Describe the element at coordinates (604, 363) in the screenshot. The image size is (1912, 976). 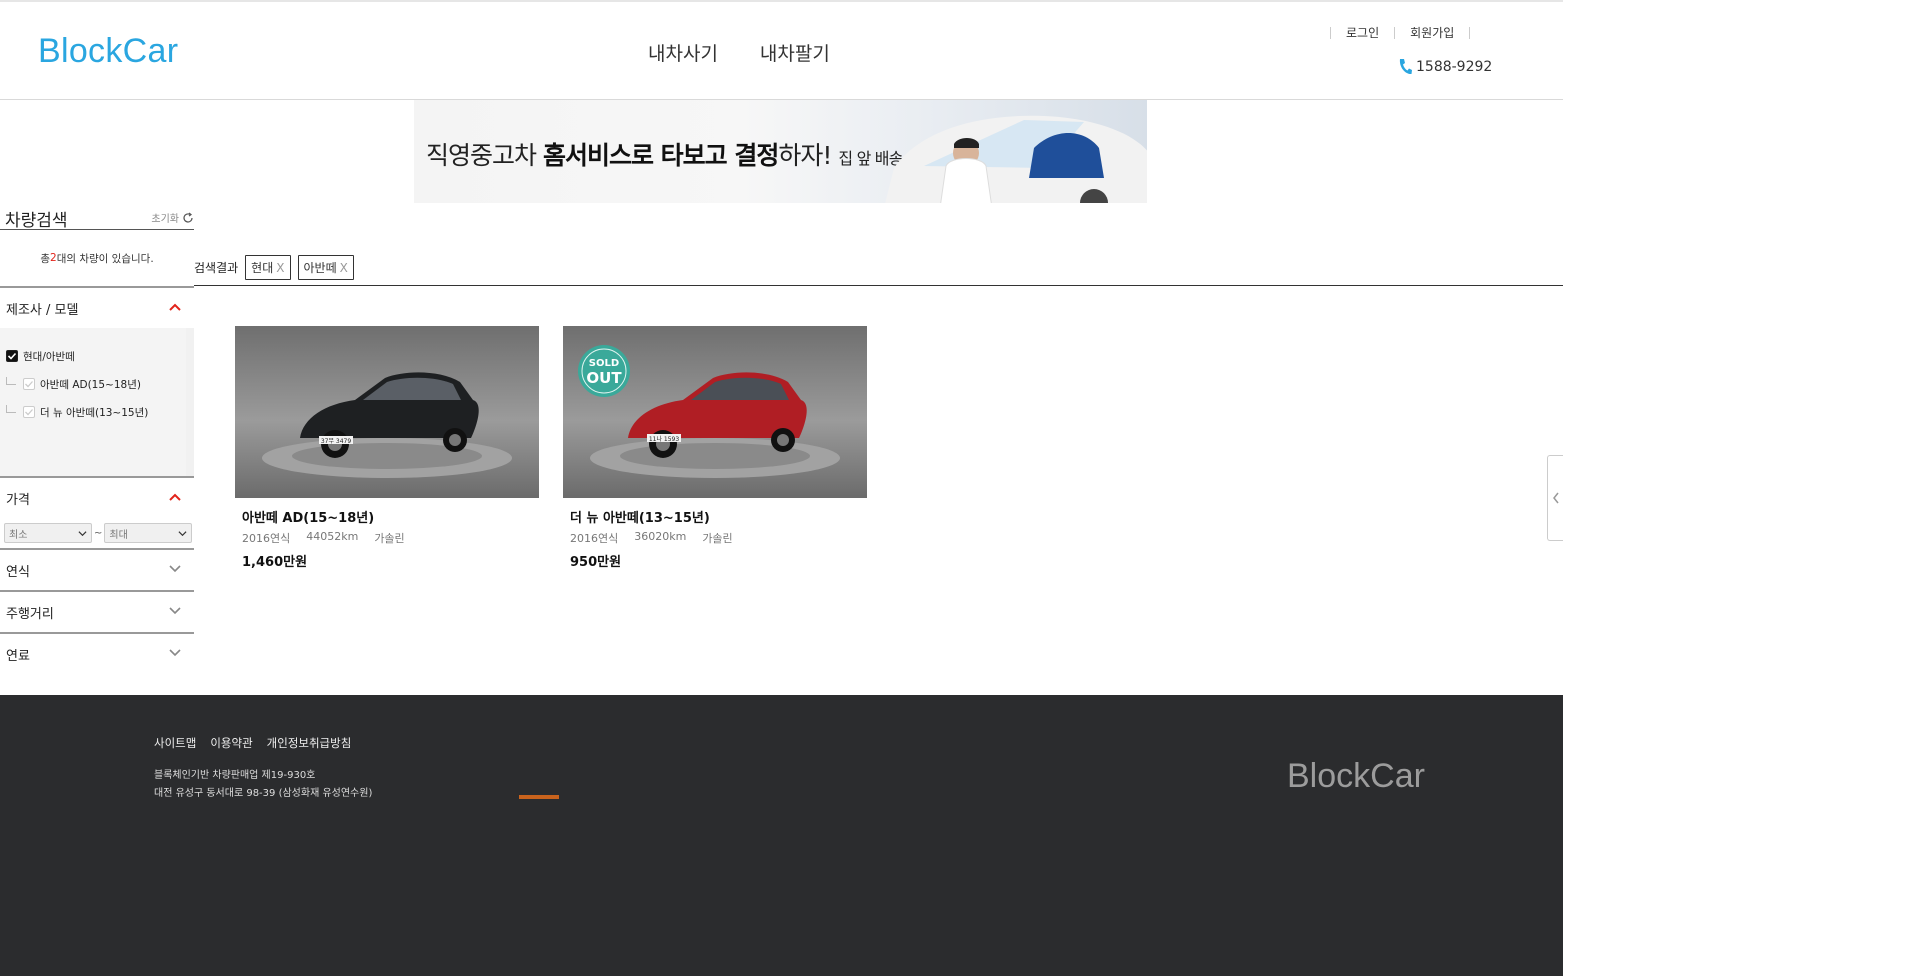
I see `sold-out-text: SOLD` at that location.